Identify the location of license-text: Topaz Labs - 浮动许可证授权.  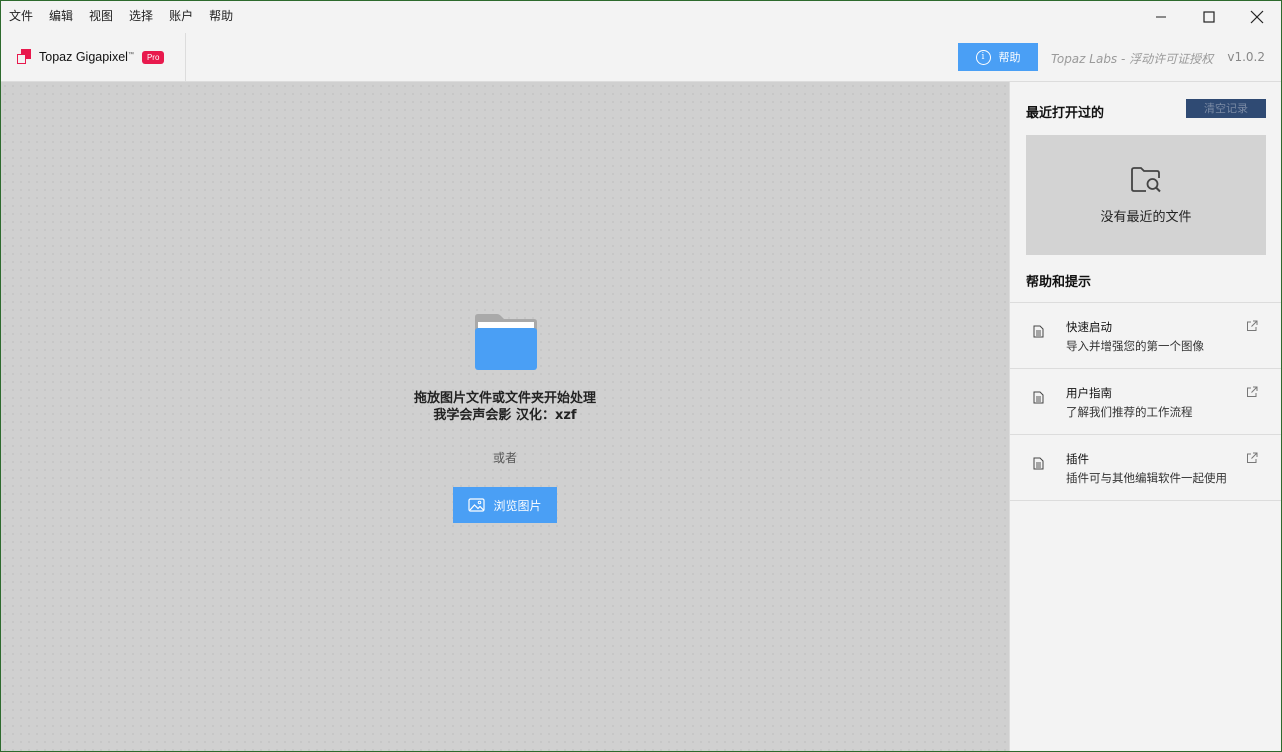
(1132, 59).